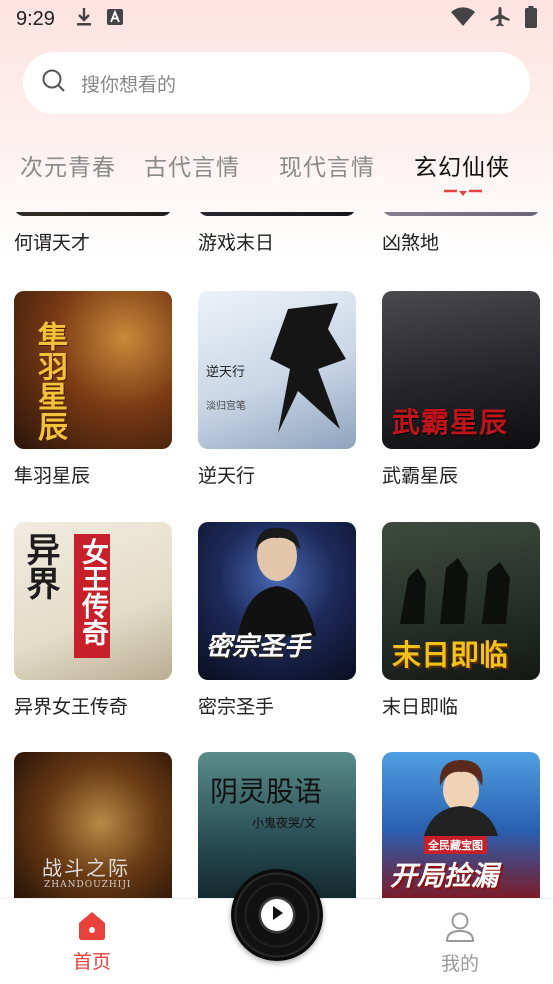 The image size is (553, 984). I want to click on music-player-disc, so click(277, 915).